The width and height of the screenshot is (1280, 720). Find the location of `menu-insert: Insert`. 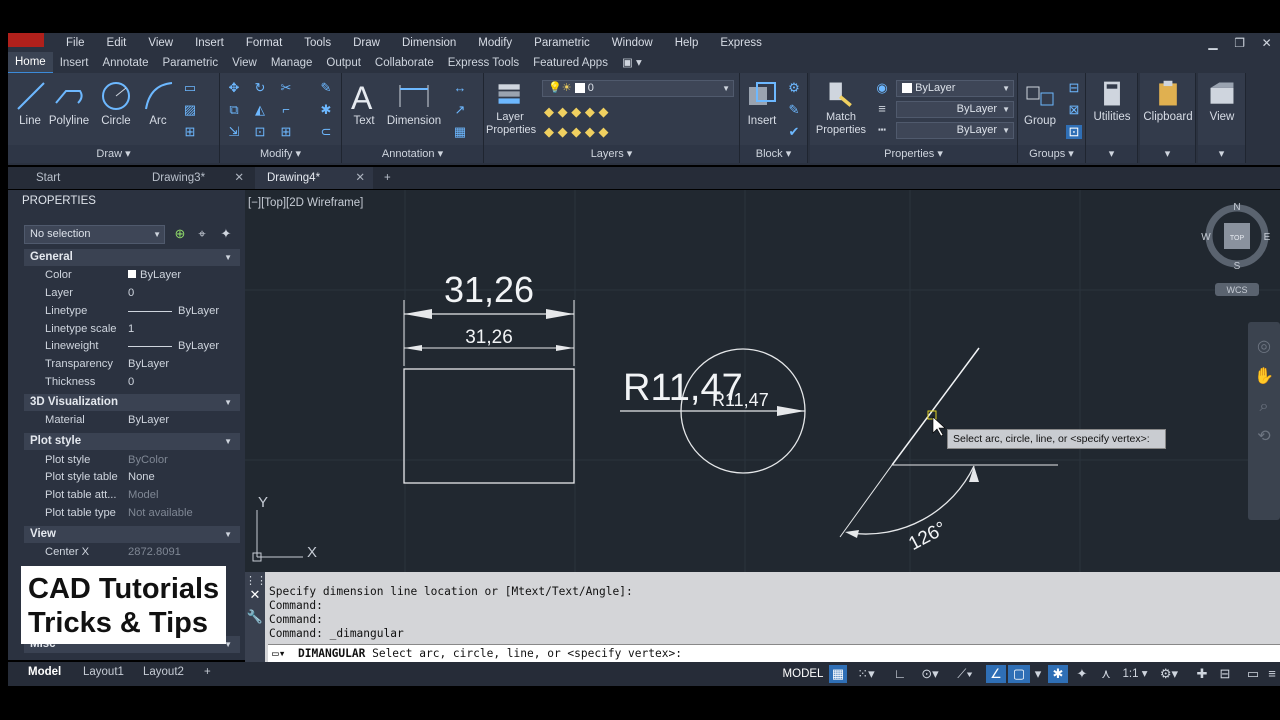

menu-insert: Insert is located at coordinates (209, 43).